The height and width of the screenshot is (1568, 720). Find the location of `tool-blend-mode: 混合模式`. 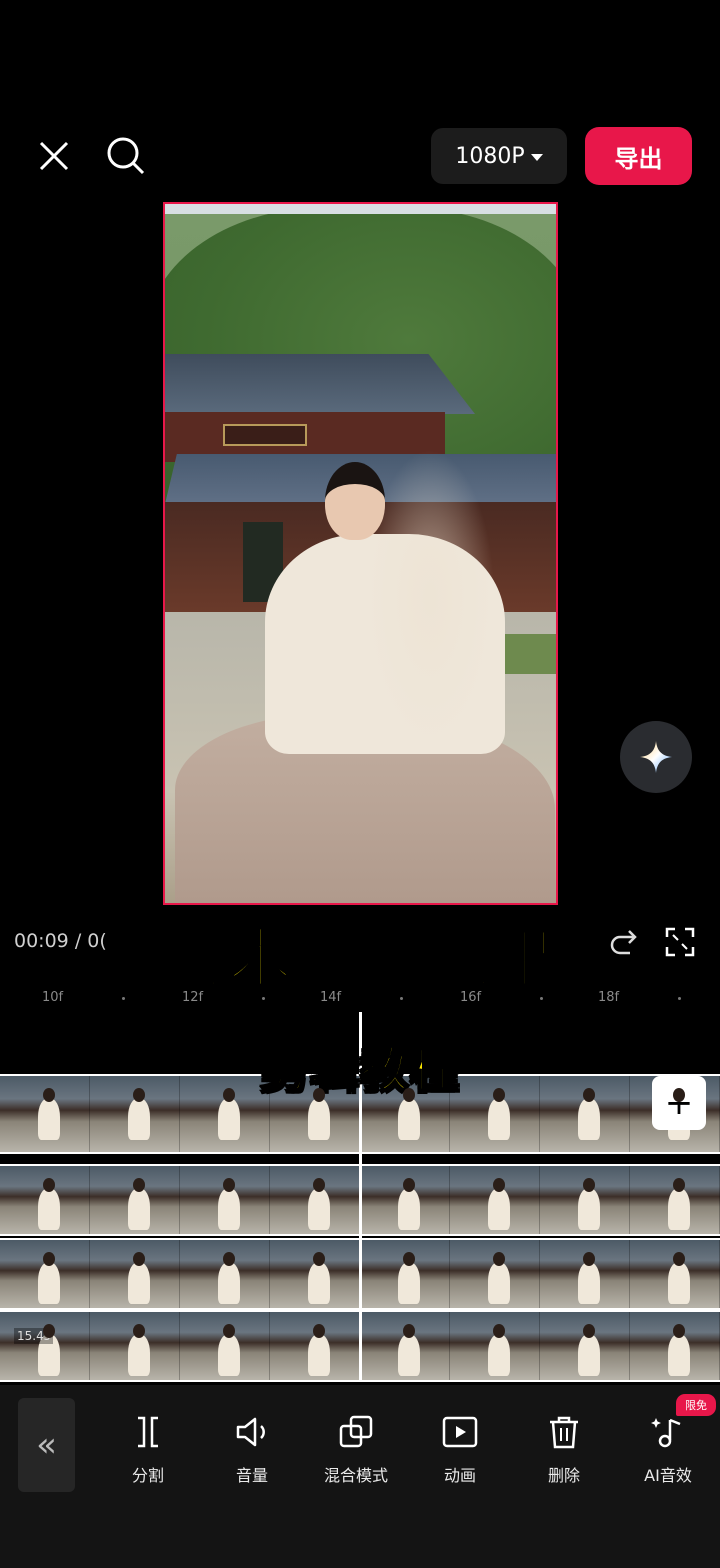

tool-blend-mode: 混合模式 is located at coordinates (356, 1448).